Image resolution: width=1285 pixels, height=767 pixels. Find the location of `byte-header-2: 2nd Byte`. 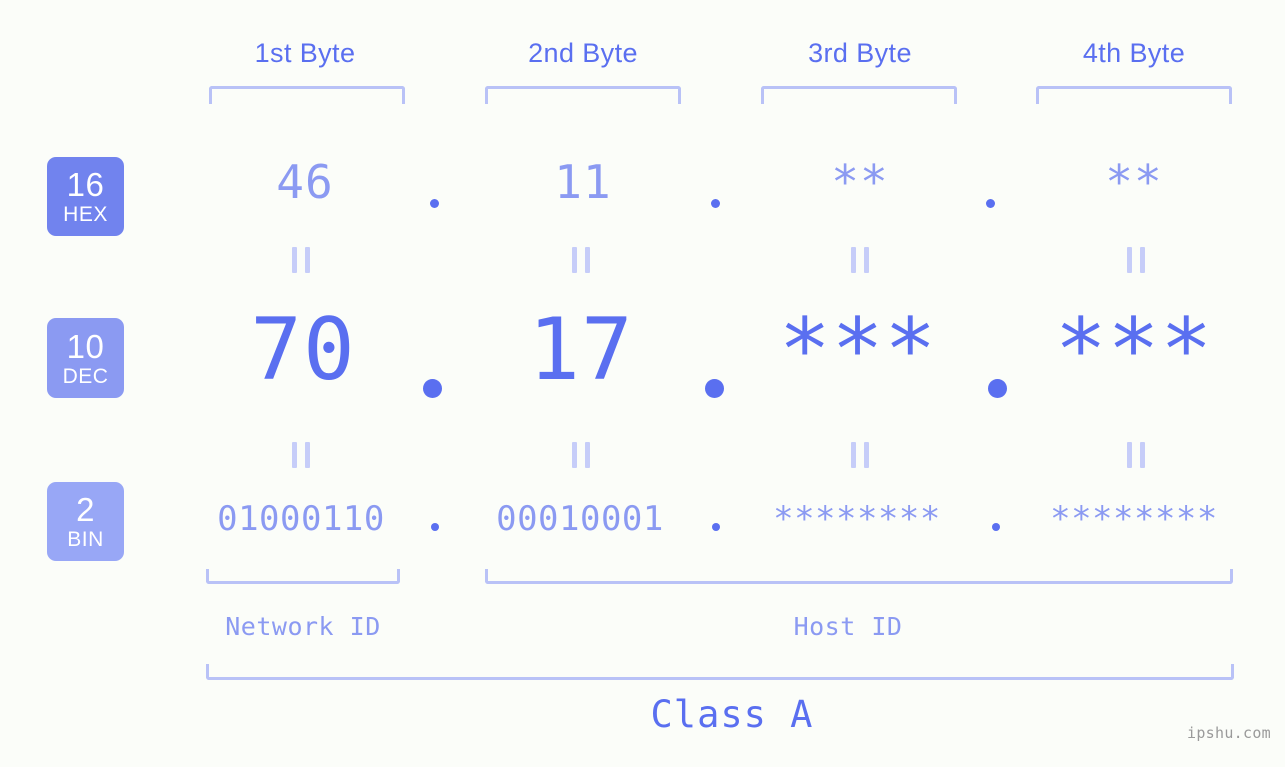

byte-header-2: 2nd Byte is located at coordinates (583, 53).